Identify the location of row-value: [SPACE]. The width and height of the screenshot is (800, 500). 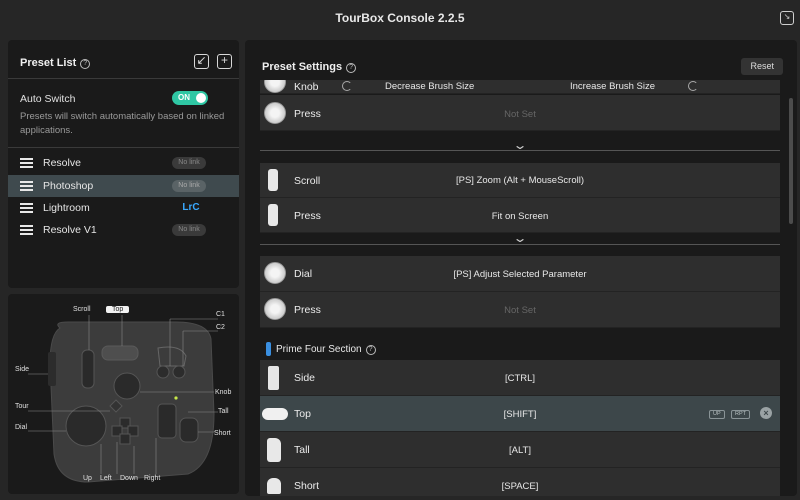
(520, 486).